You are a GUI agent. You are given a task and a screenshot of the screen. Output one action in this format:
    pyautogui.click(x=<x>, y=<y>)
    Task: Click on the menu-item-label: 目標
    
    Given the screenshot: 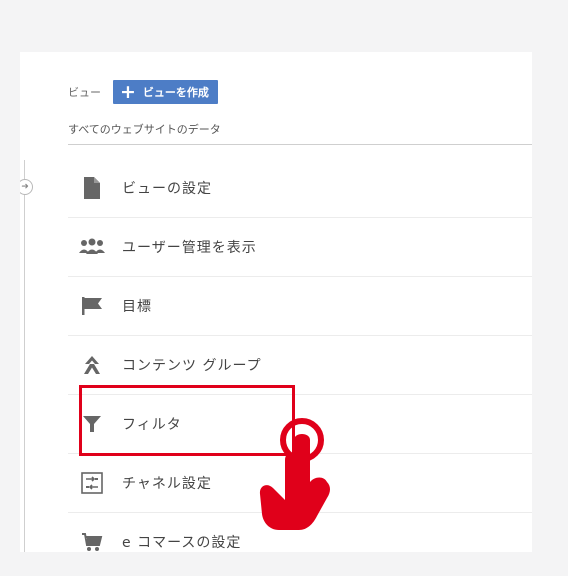 What is the action you would take?
    pyautogui.click(x=137, y=307)
    